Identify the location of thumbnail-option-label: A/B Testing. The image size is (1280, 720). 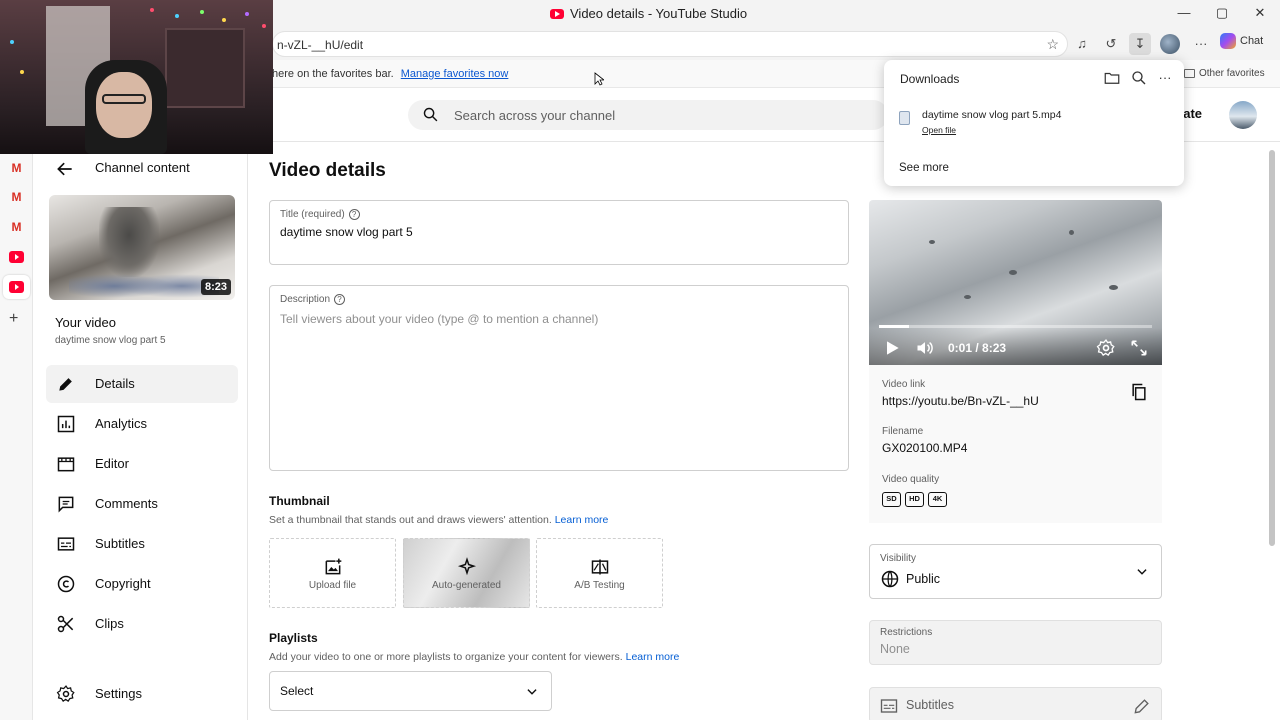
(599, 585).